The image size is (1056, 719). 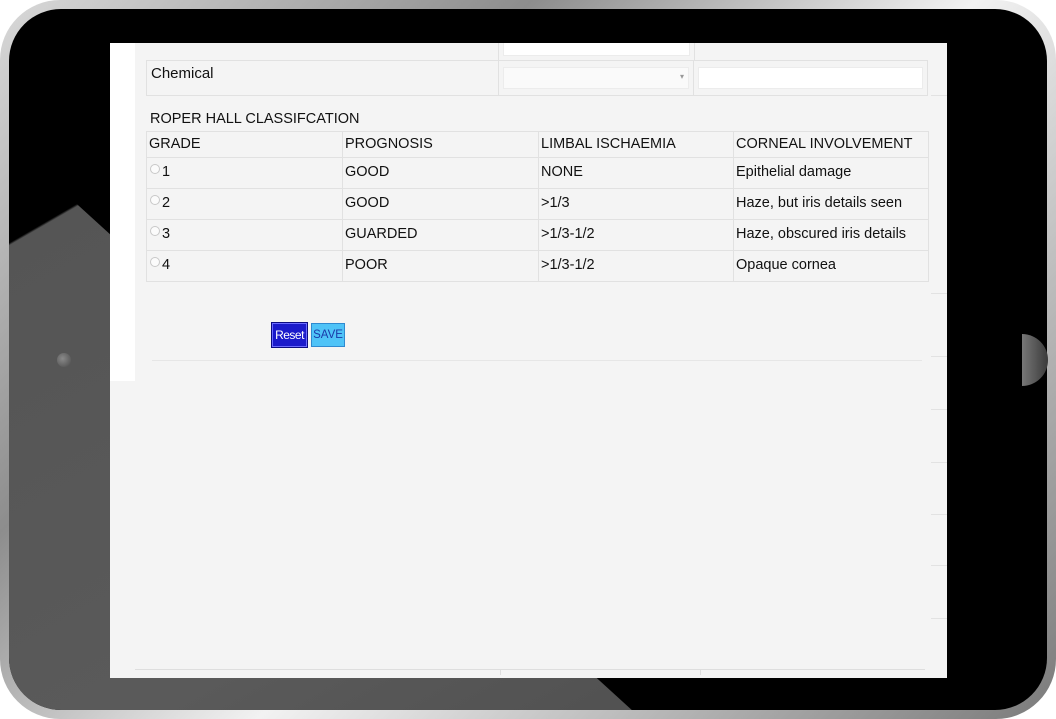 I want to click on bottom-divider, so click(x=530, y=669).